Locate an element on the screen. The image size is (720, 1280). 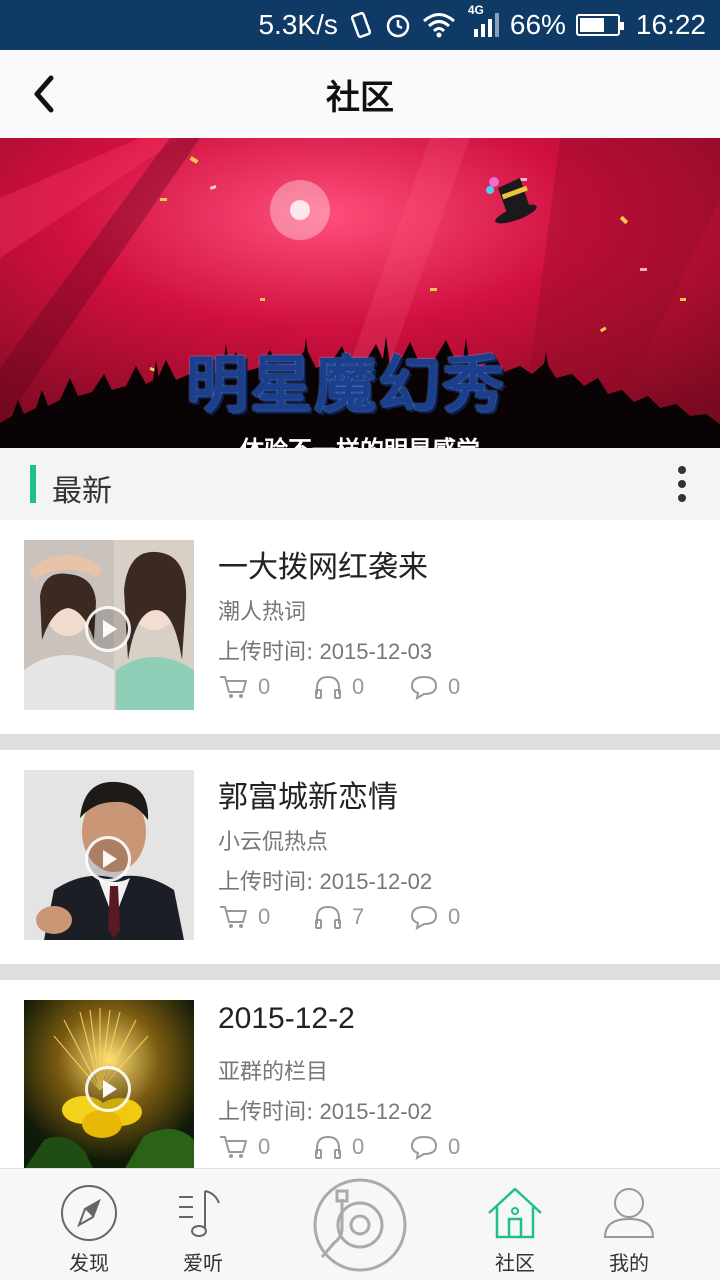
nav-discover: 发现 is located at coordinates (89, 1224).